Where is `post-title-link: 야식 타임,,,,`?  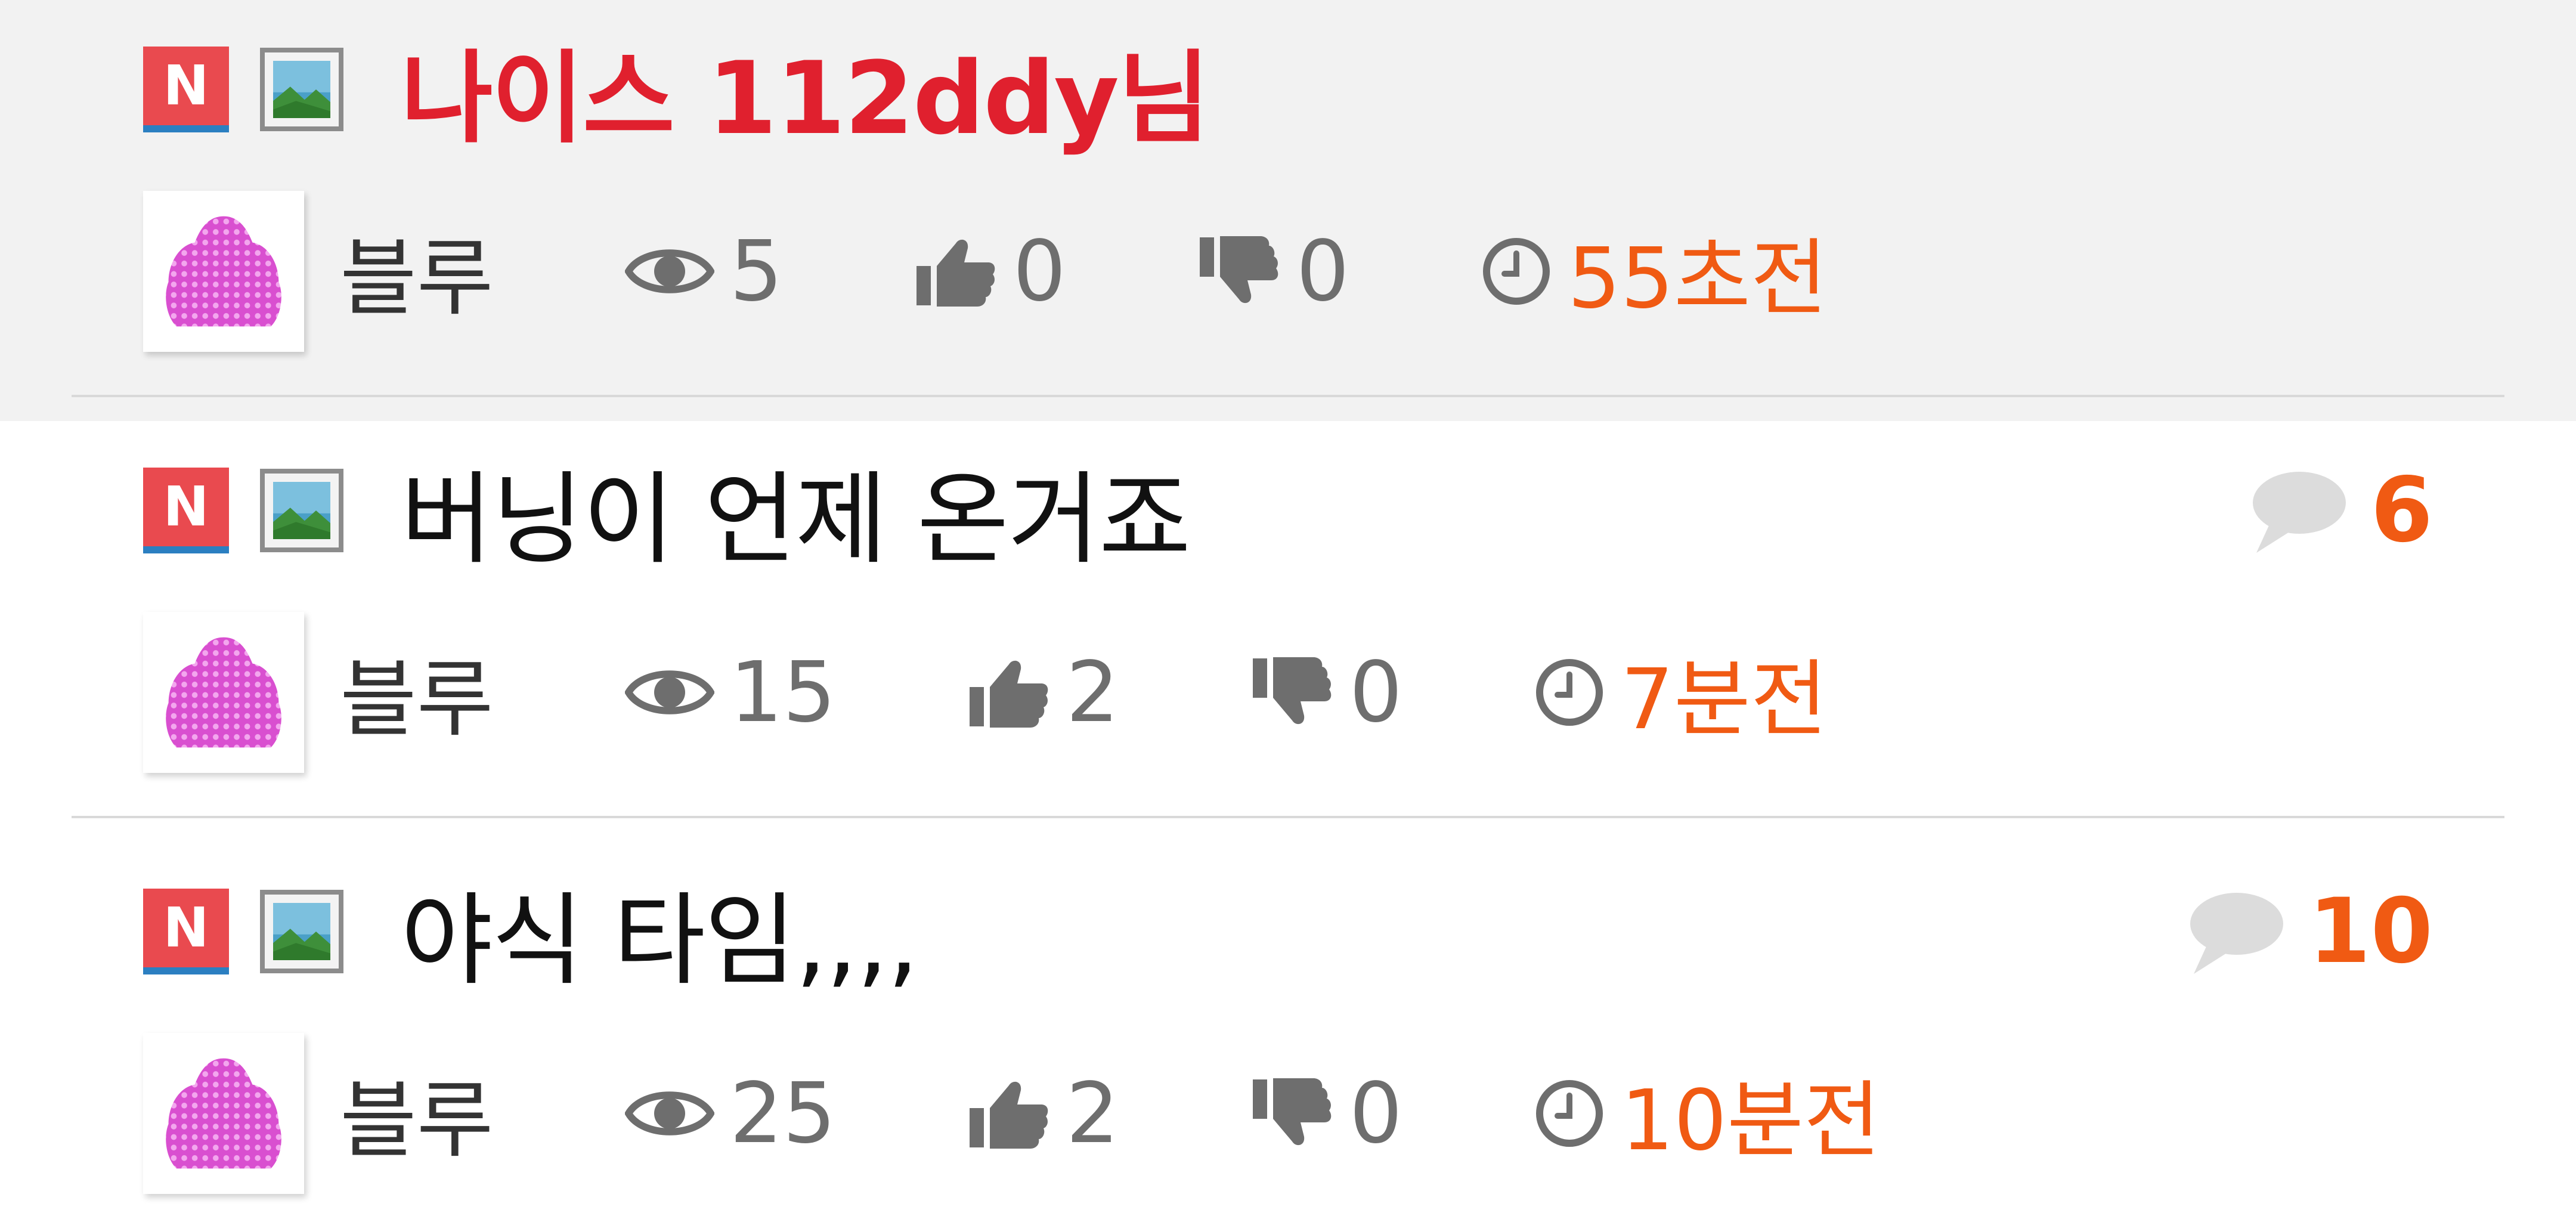 post-title-link: 야식 타임,,,, is located at coordinates (660, 931).